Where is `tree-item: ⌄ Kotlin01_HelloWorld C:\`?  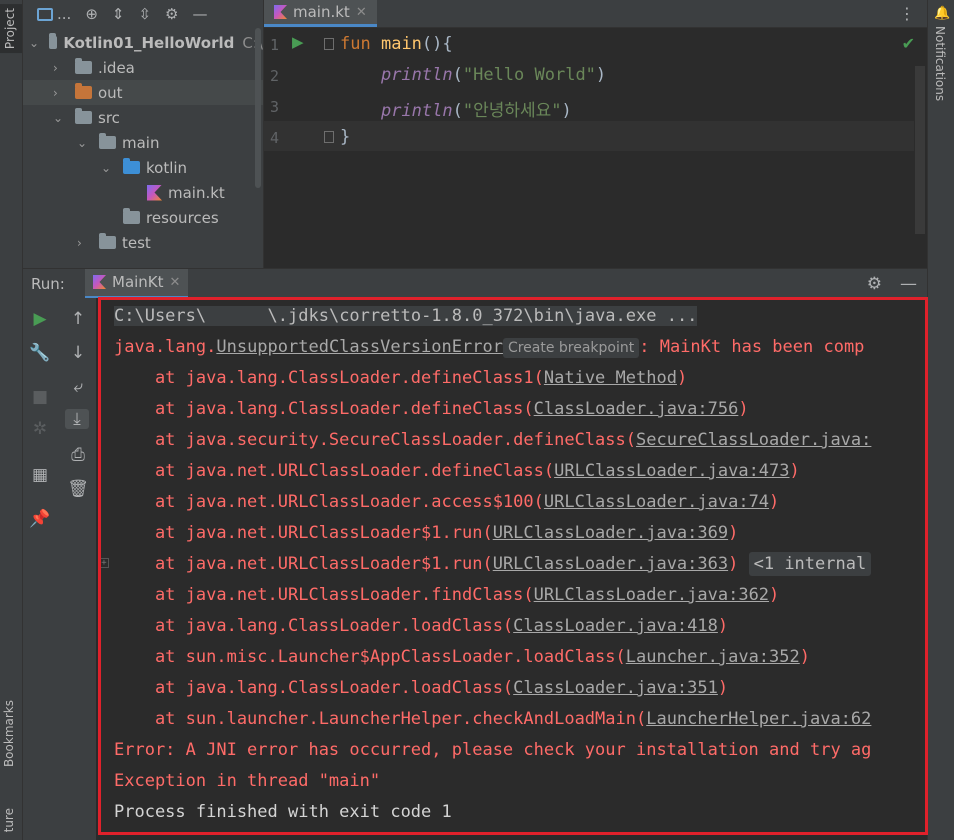
tree-item: ⌄ Kotlin01_HelloWorld C:\ is located at coordinates (143, 42).